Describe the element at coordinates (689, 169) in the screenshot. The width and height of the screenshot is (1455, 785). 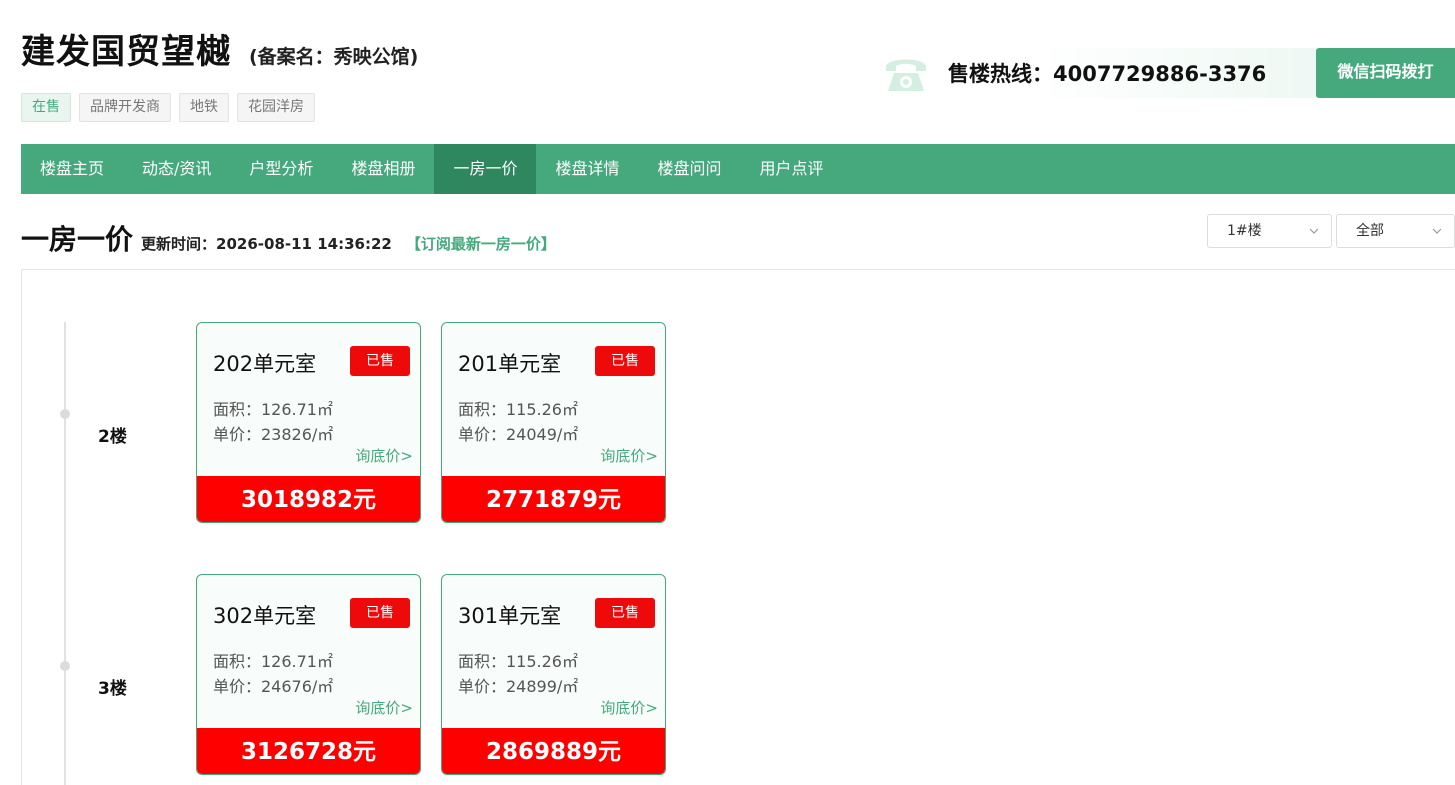
I see `nav-qa: 楼盘问问` at that location.